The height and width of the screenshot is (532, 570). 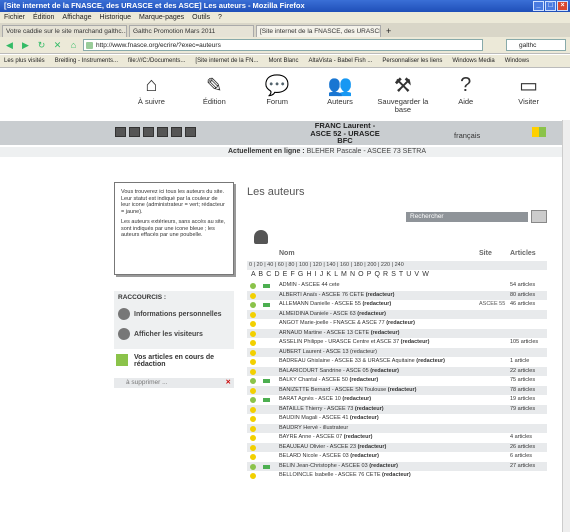 What do you see at coordinates (473, 61) in the screenshot?
I see `bookmark-item: Windows Media` at bounding box center [473, 61].